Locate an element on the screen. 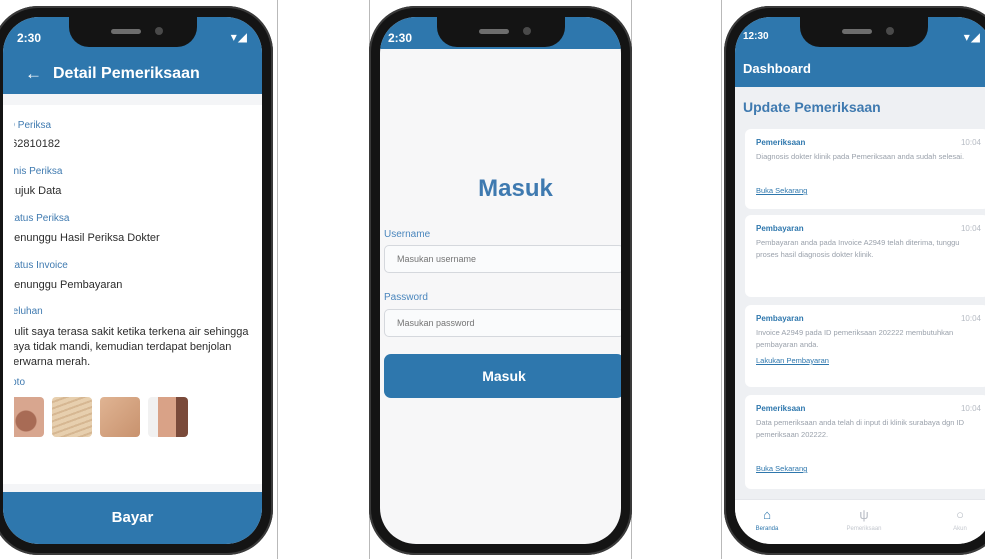  user-icon: ○ is located at coordinates (960, 514).